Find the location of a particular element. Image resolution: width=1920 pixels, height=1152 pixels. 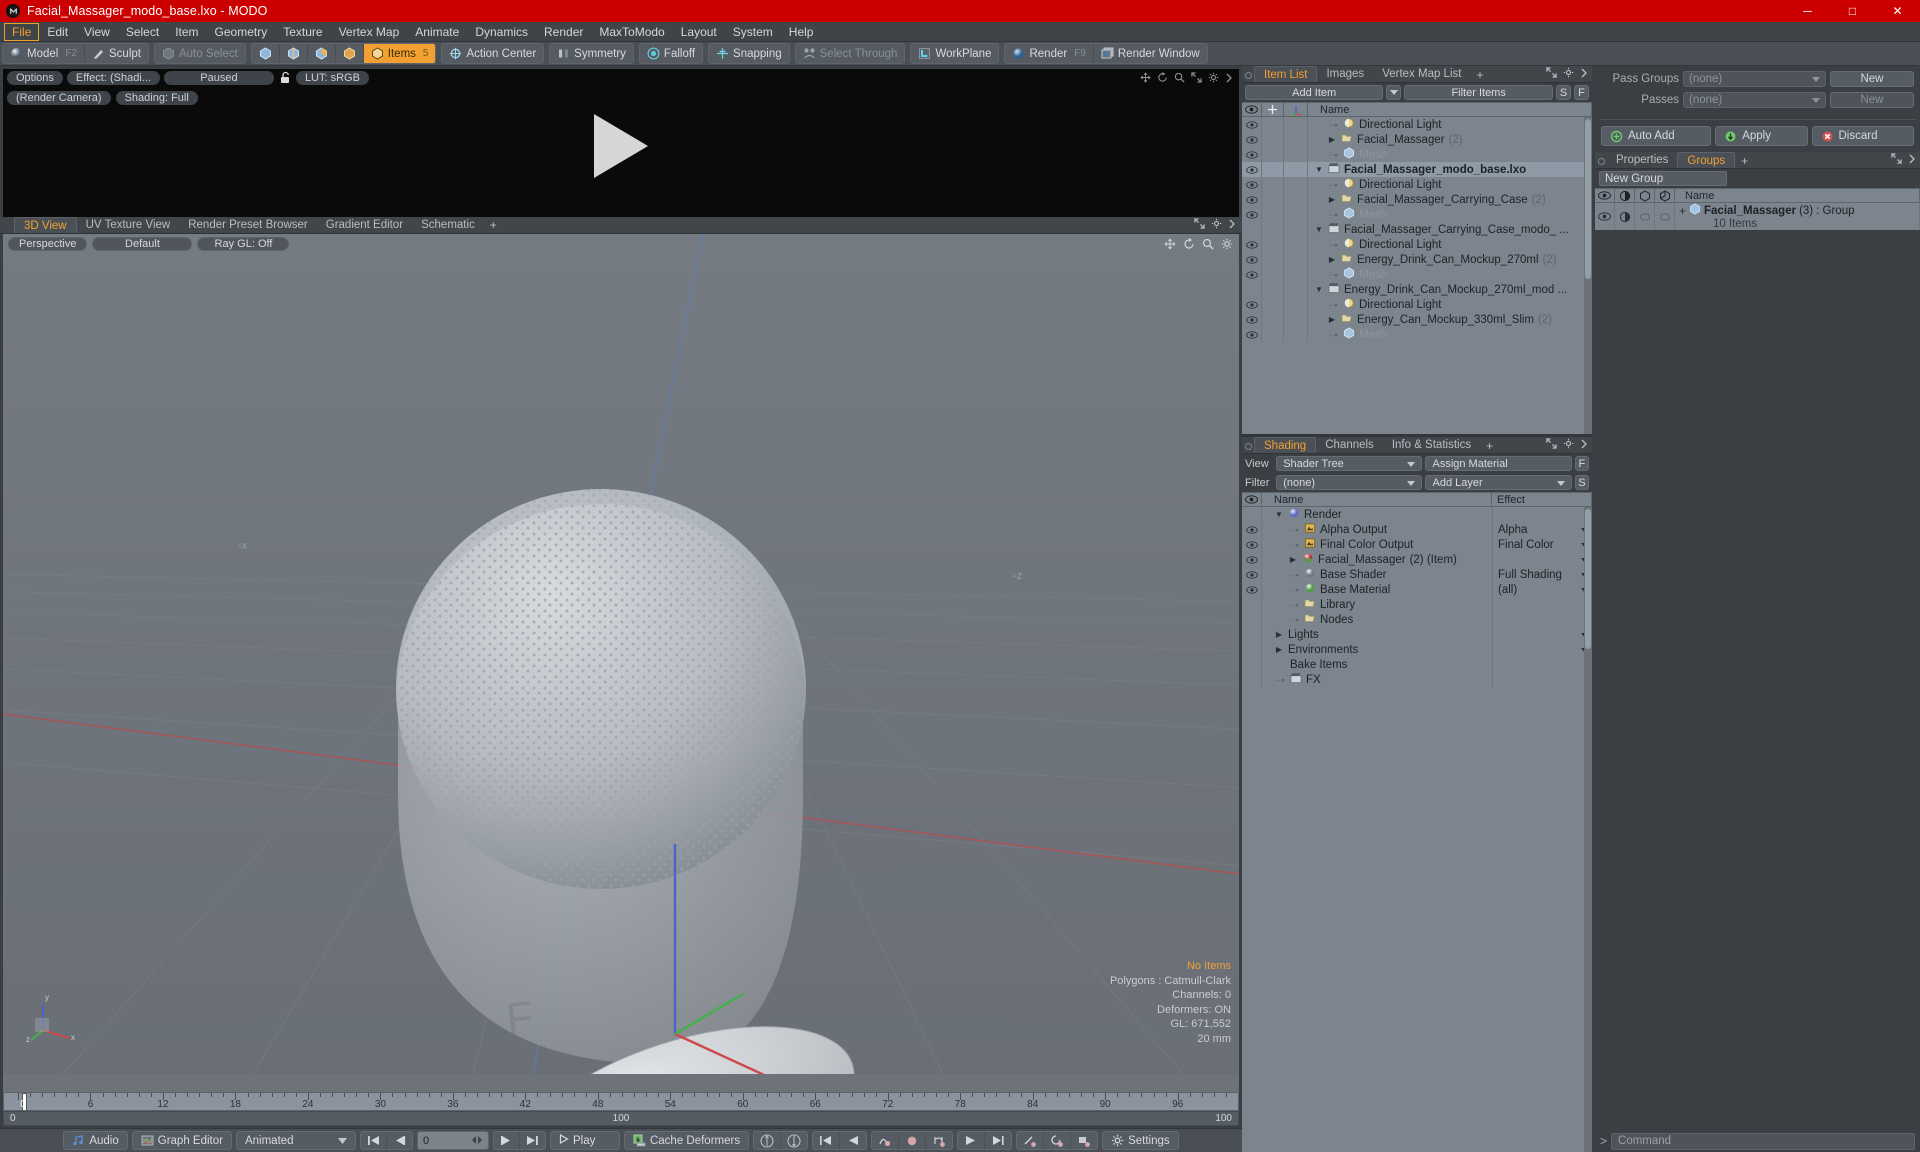

item-list-s-button: S is located at coordinates (1563, 92).